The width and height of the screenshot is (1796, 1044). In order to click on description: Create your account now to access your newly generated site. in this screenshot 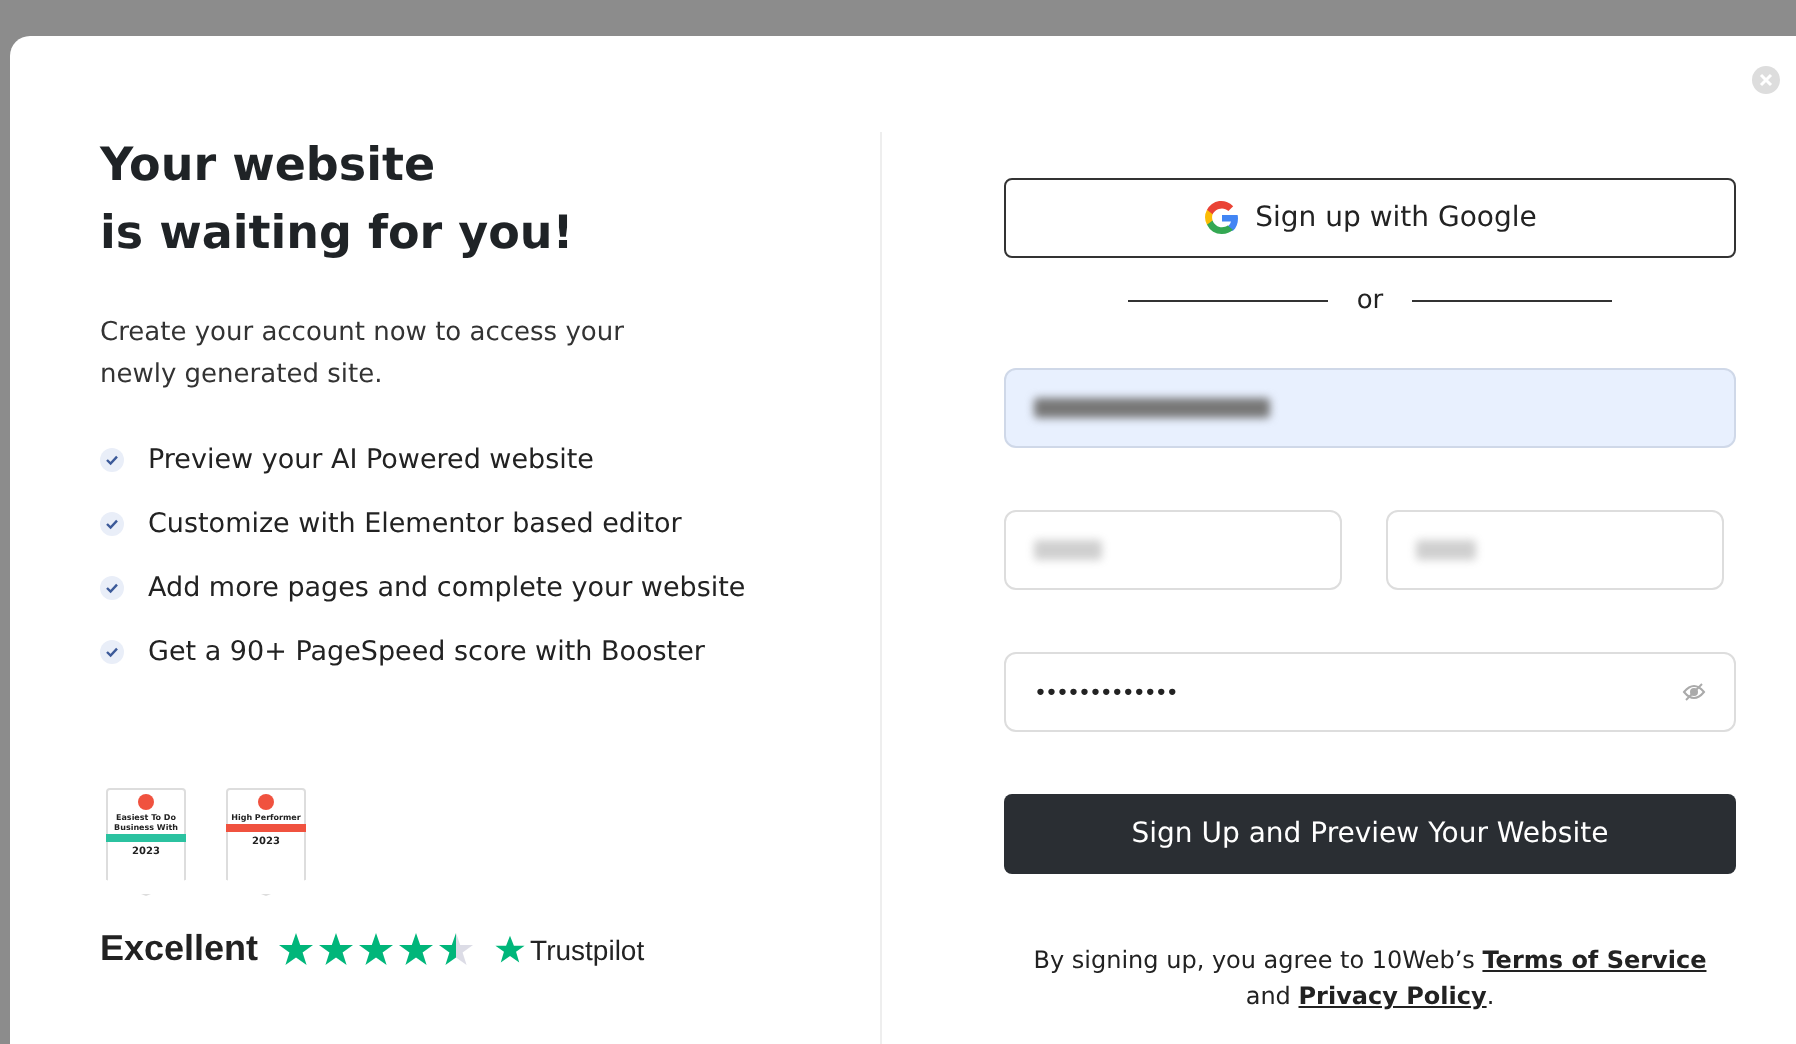, I will do `click(363, 355)`.